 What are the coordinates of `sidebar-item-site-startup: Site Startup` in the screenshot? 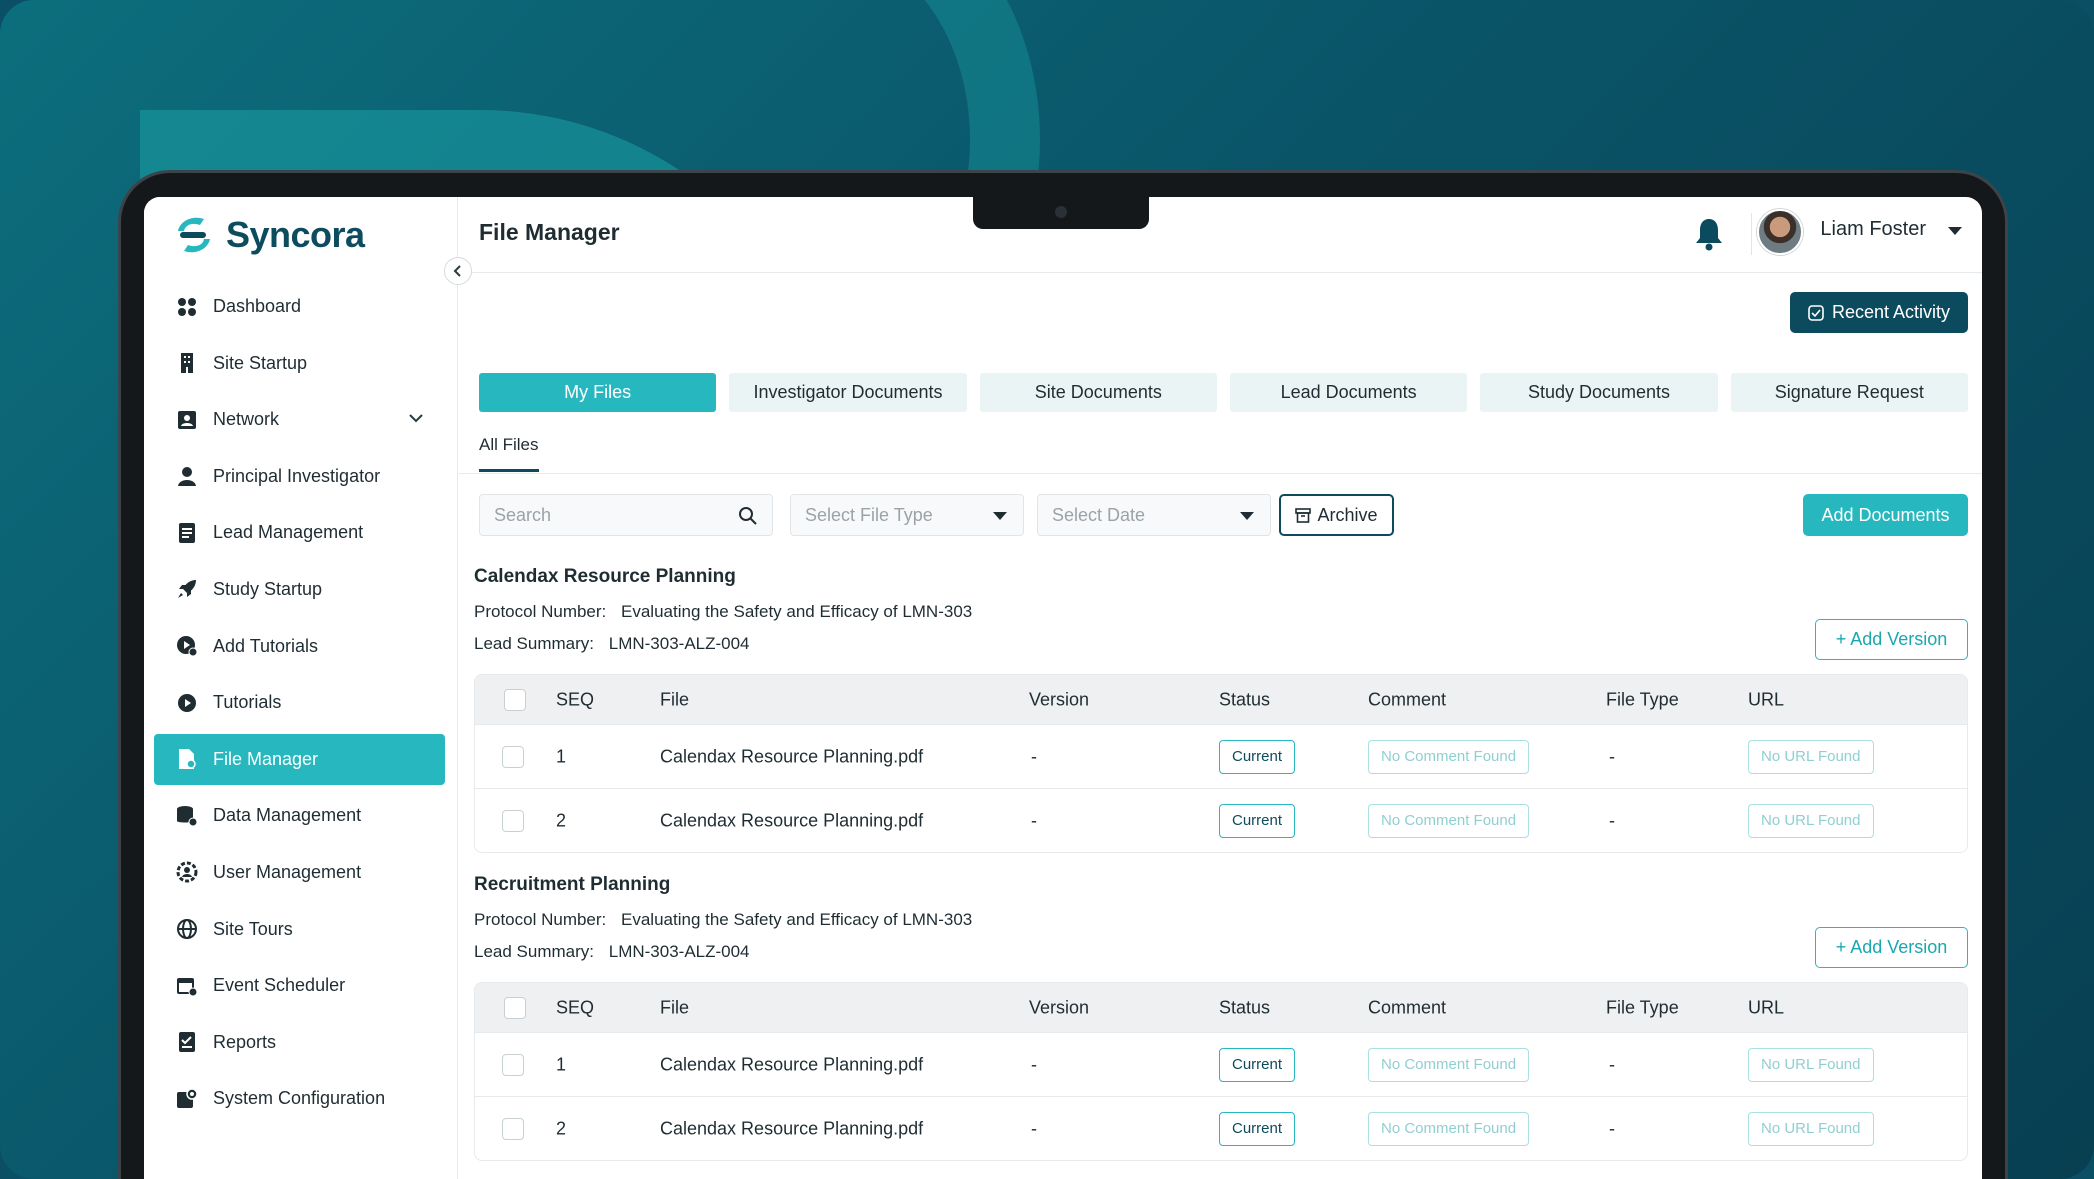 It's located at (299, 363).